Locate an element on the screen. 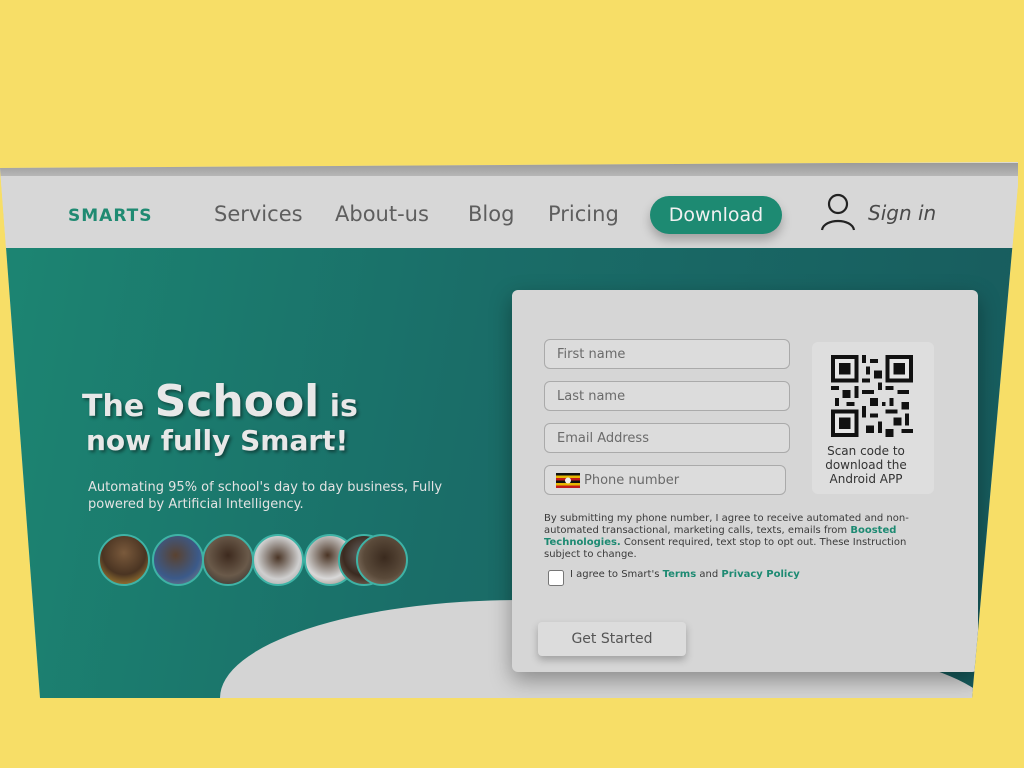  hero-headline-line1: The School is is located at coordinates (220, 401).